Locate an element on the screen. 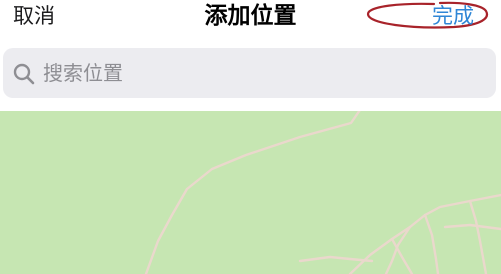 The height and width of the screenshot is (274, 501). navigation-bar: 取消 添加位置 完成 is located at coordinates (250, 18).